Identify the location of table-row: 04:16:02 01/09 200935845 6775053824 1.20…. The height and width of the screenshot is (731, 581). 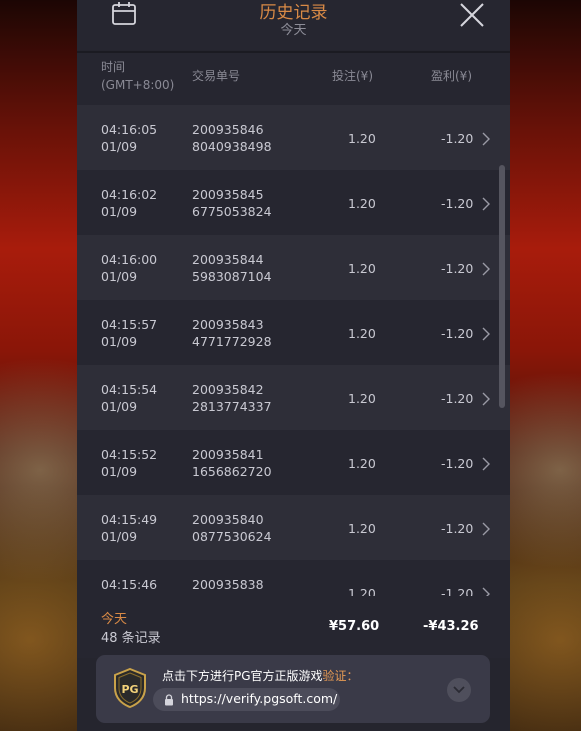
(293, 202).